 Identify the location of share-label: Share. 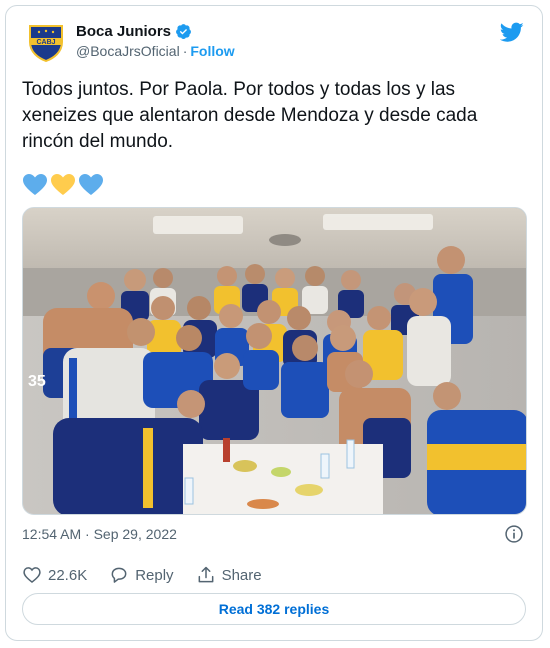
(241, 575).